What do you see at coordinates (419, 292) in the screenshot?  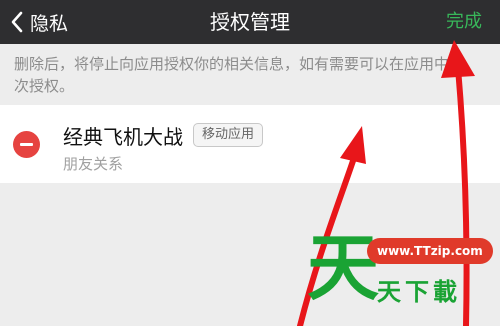 I see `watermark-site-name: 天下載` at bounding box center [419, 292].